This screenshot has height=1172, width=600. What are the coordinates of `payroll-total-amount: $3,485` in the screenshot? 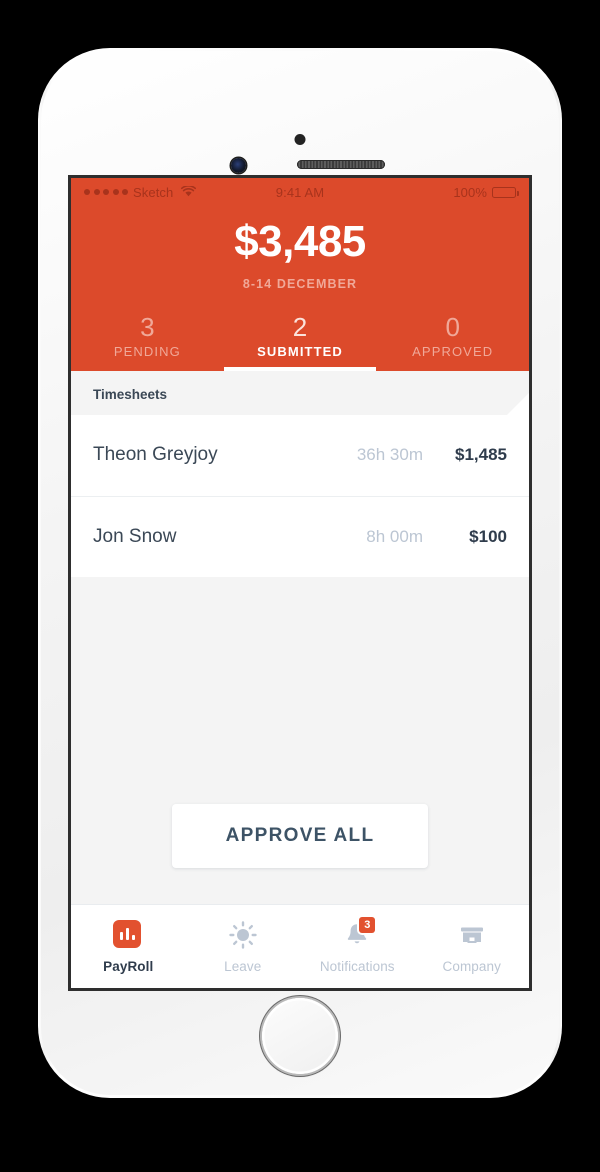 It's located at (300, 241).